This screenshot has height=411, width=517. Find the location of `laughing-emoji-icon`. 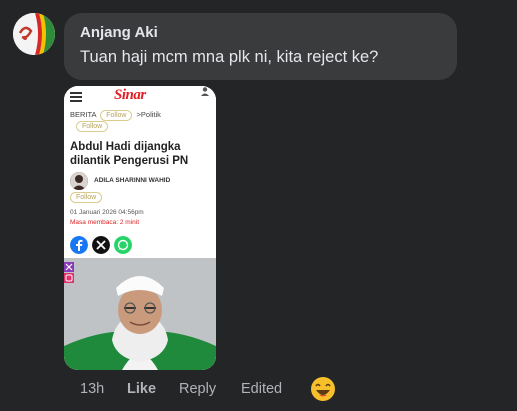

laughing-emoji-icon is located at coordinates (323, 389).